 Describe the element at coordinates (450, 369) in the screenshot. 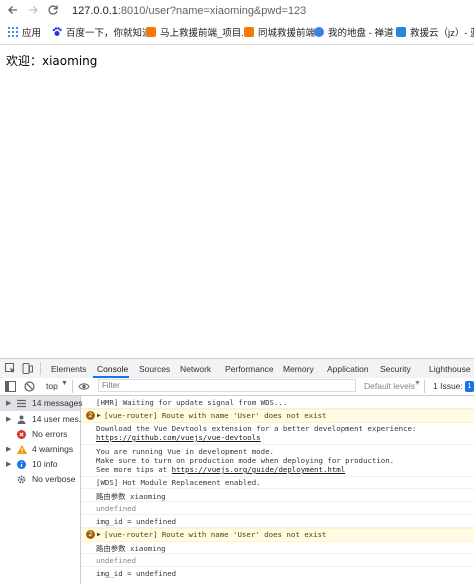

I see `tab-lighthouse: Lighthouse` at that location.